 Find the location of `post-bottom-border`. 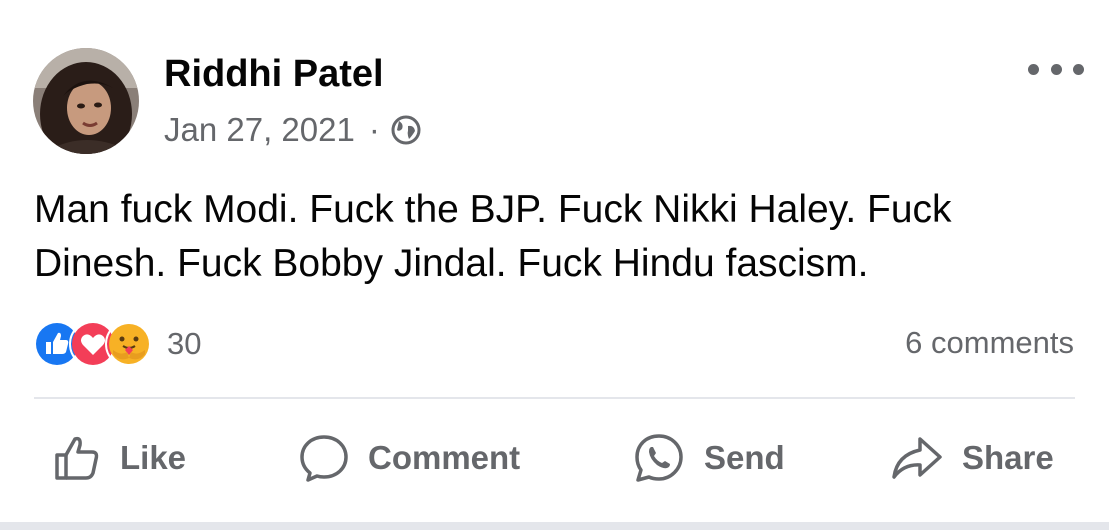

post-bottom-border is located at coordinates (554, 526).